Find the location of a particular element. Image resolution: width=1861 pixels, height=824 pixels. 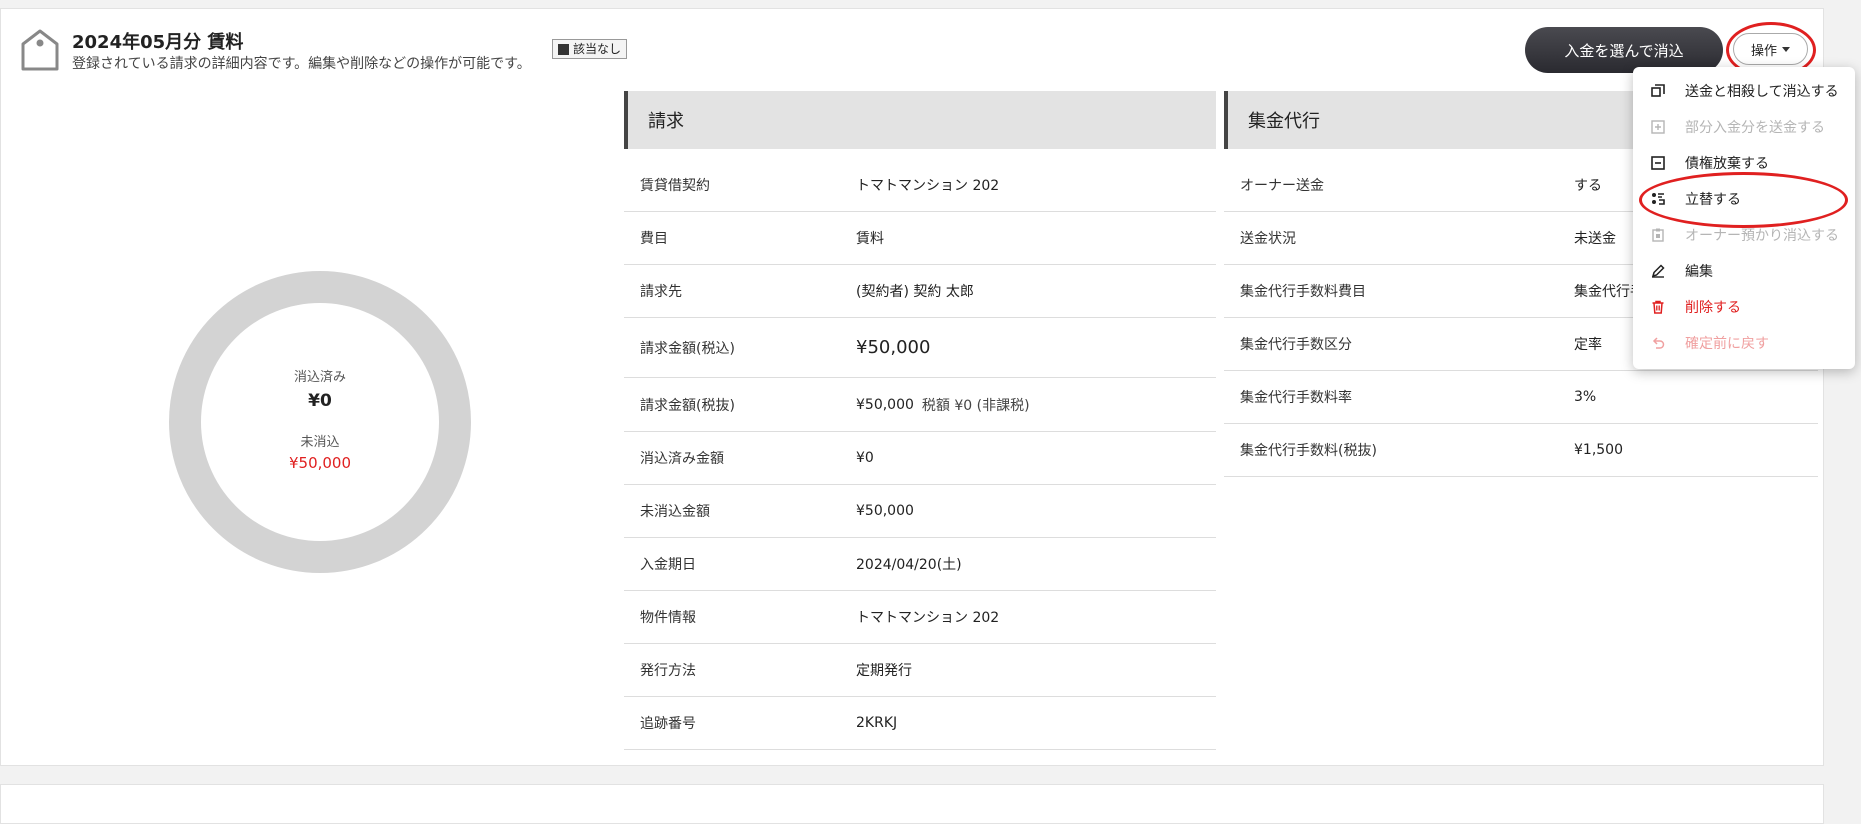

status-badge: 該当なし is located at coordinates (590, 49).